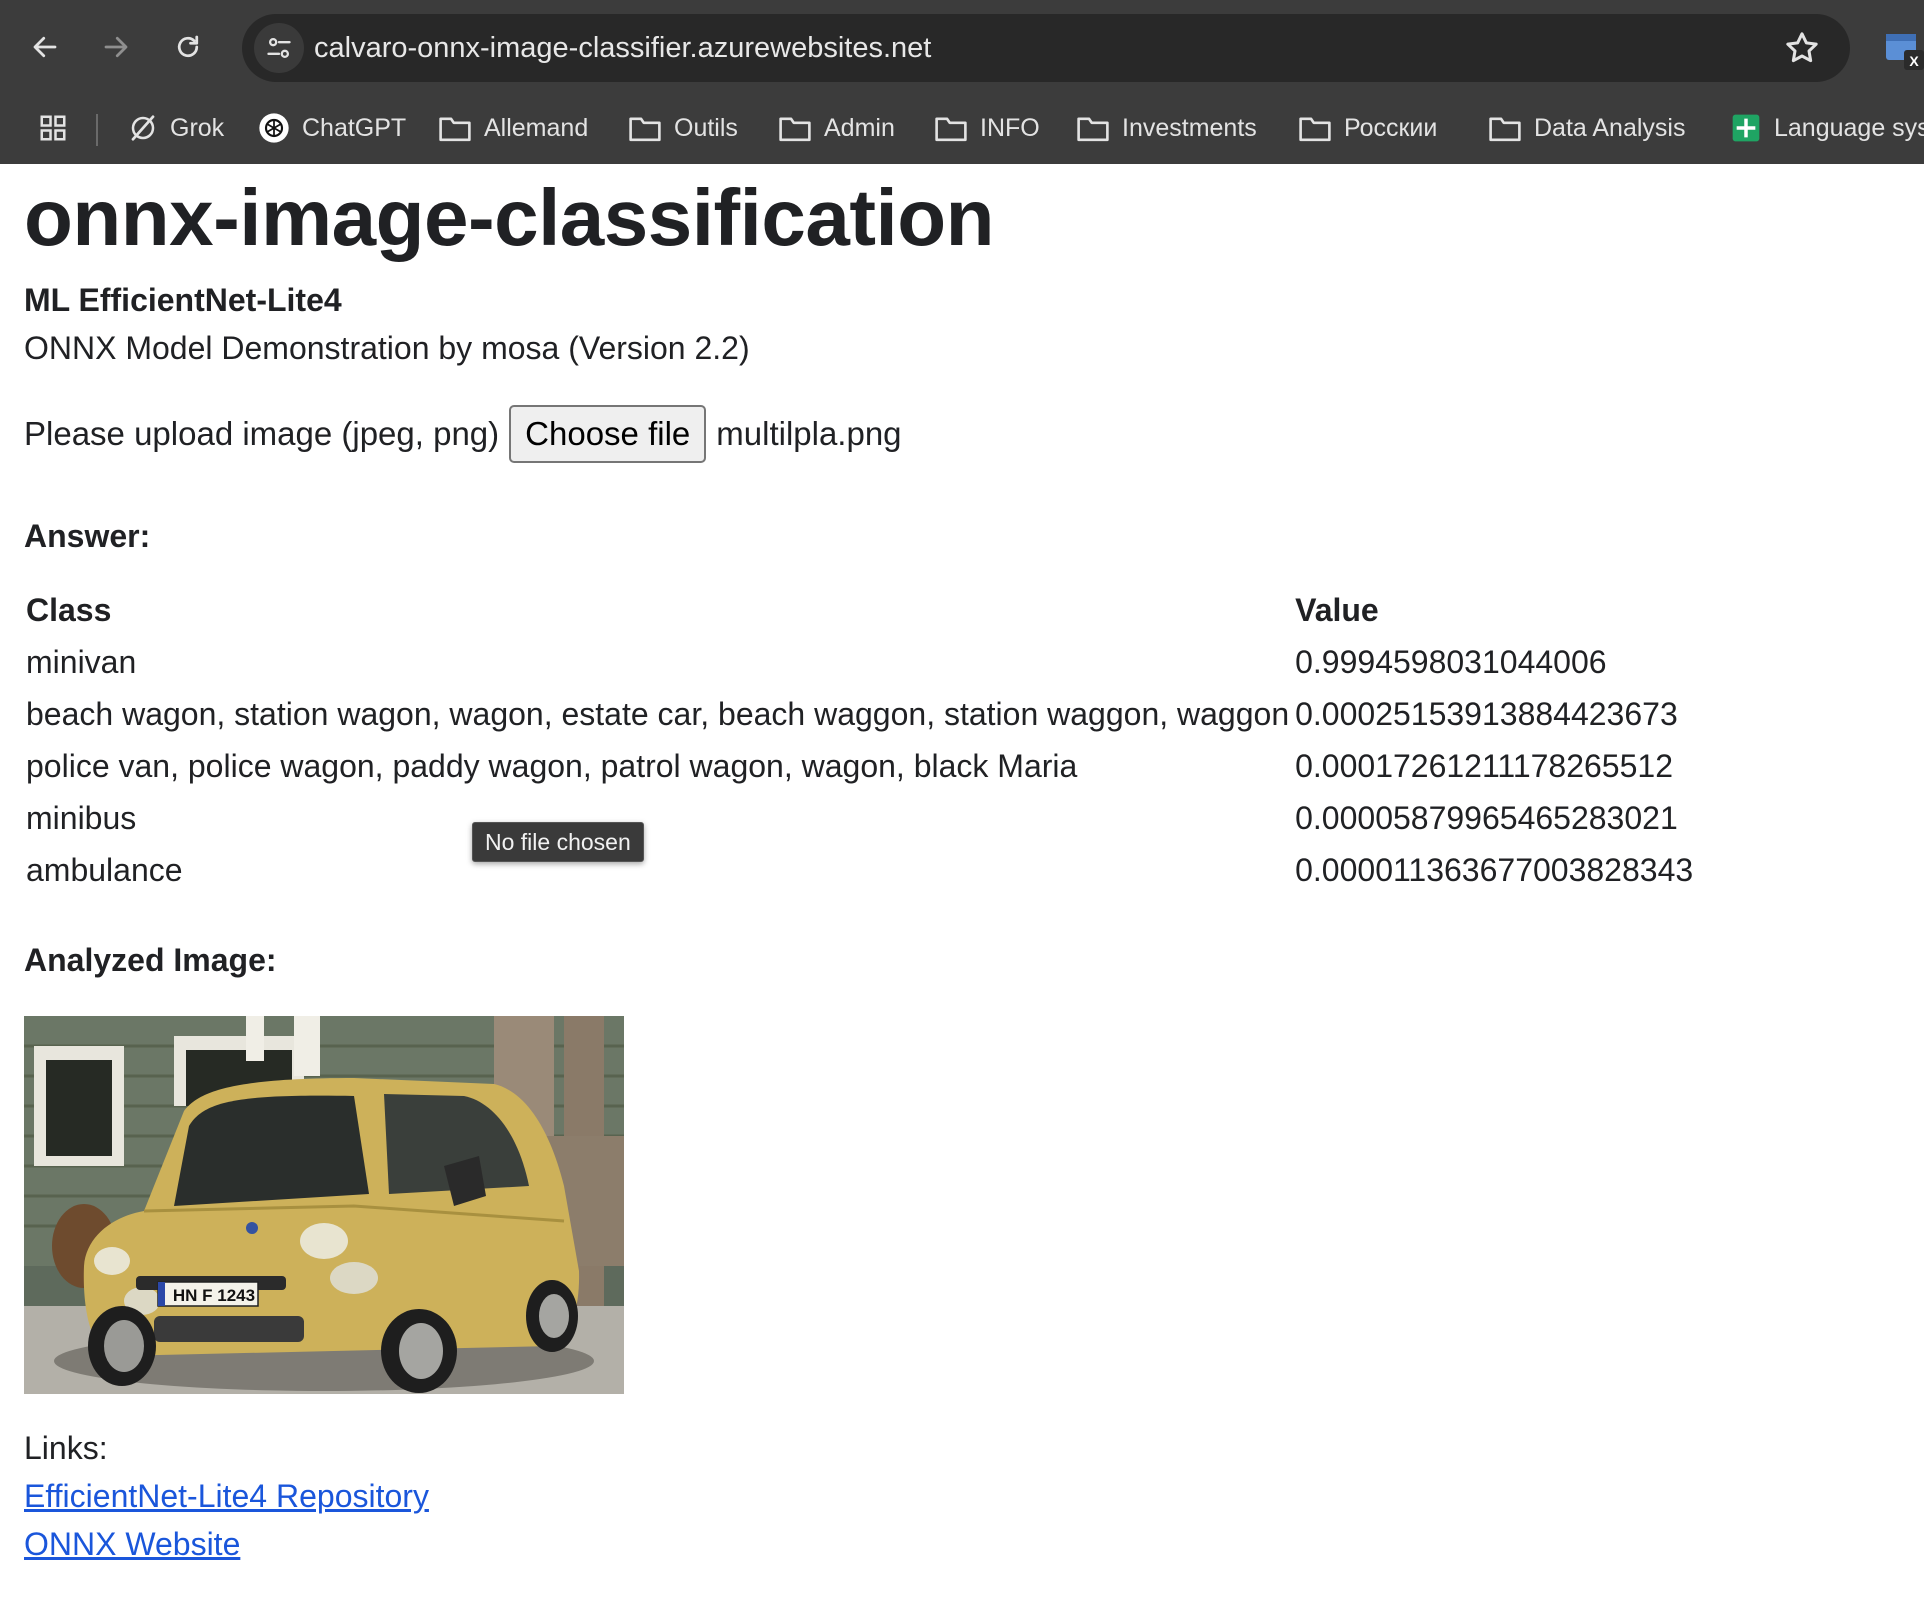  I want to click on upload-label: Please upload image (jpeg, png), so click(262, 433).